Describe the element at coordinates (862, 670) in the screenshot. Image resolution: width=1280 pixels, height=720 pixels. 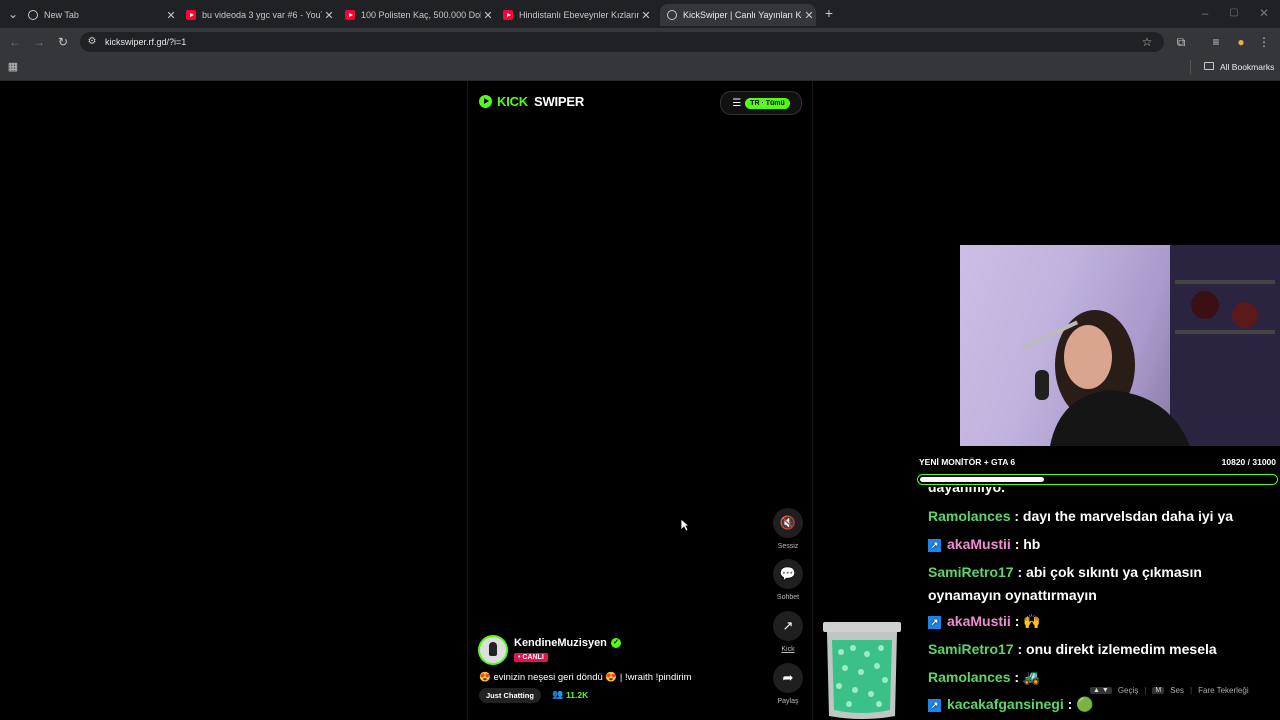
I see `tip-jar-graphic` at that location.